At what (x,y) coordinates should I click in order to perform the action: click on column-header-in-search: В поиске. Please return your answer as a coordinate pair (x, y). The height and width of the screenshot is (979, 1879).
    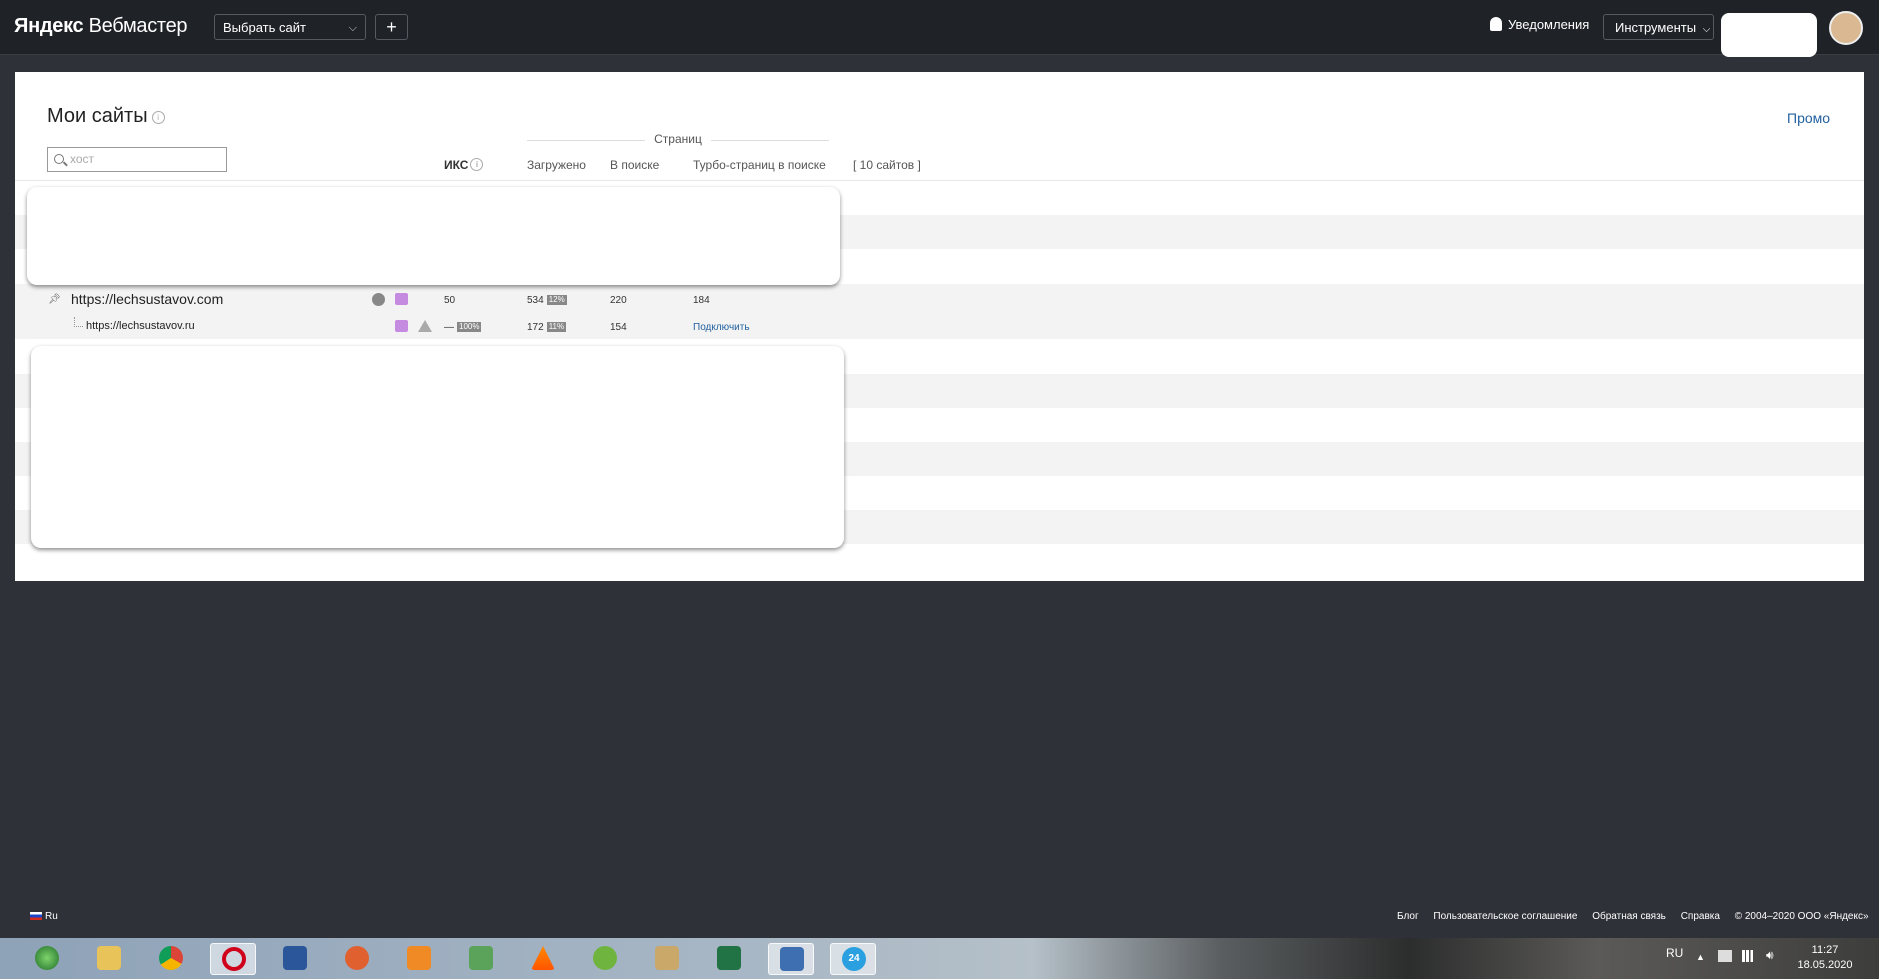
    Looking at the image, I should click on (634, 165).